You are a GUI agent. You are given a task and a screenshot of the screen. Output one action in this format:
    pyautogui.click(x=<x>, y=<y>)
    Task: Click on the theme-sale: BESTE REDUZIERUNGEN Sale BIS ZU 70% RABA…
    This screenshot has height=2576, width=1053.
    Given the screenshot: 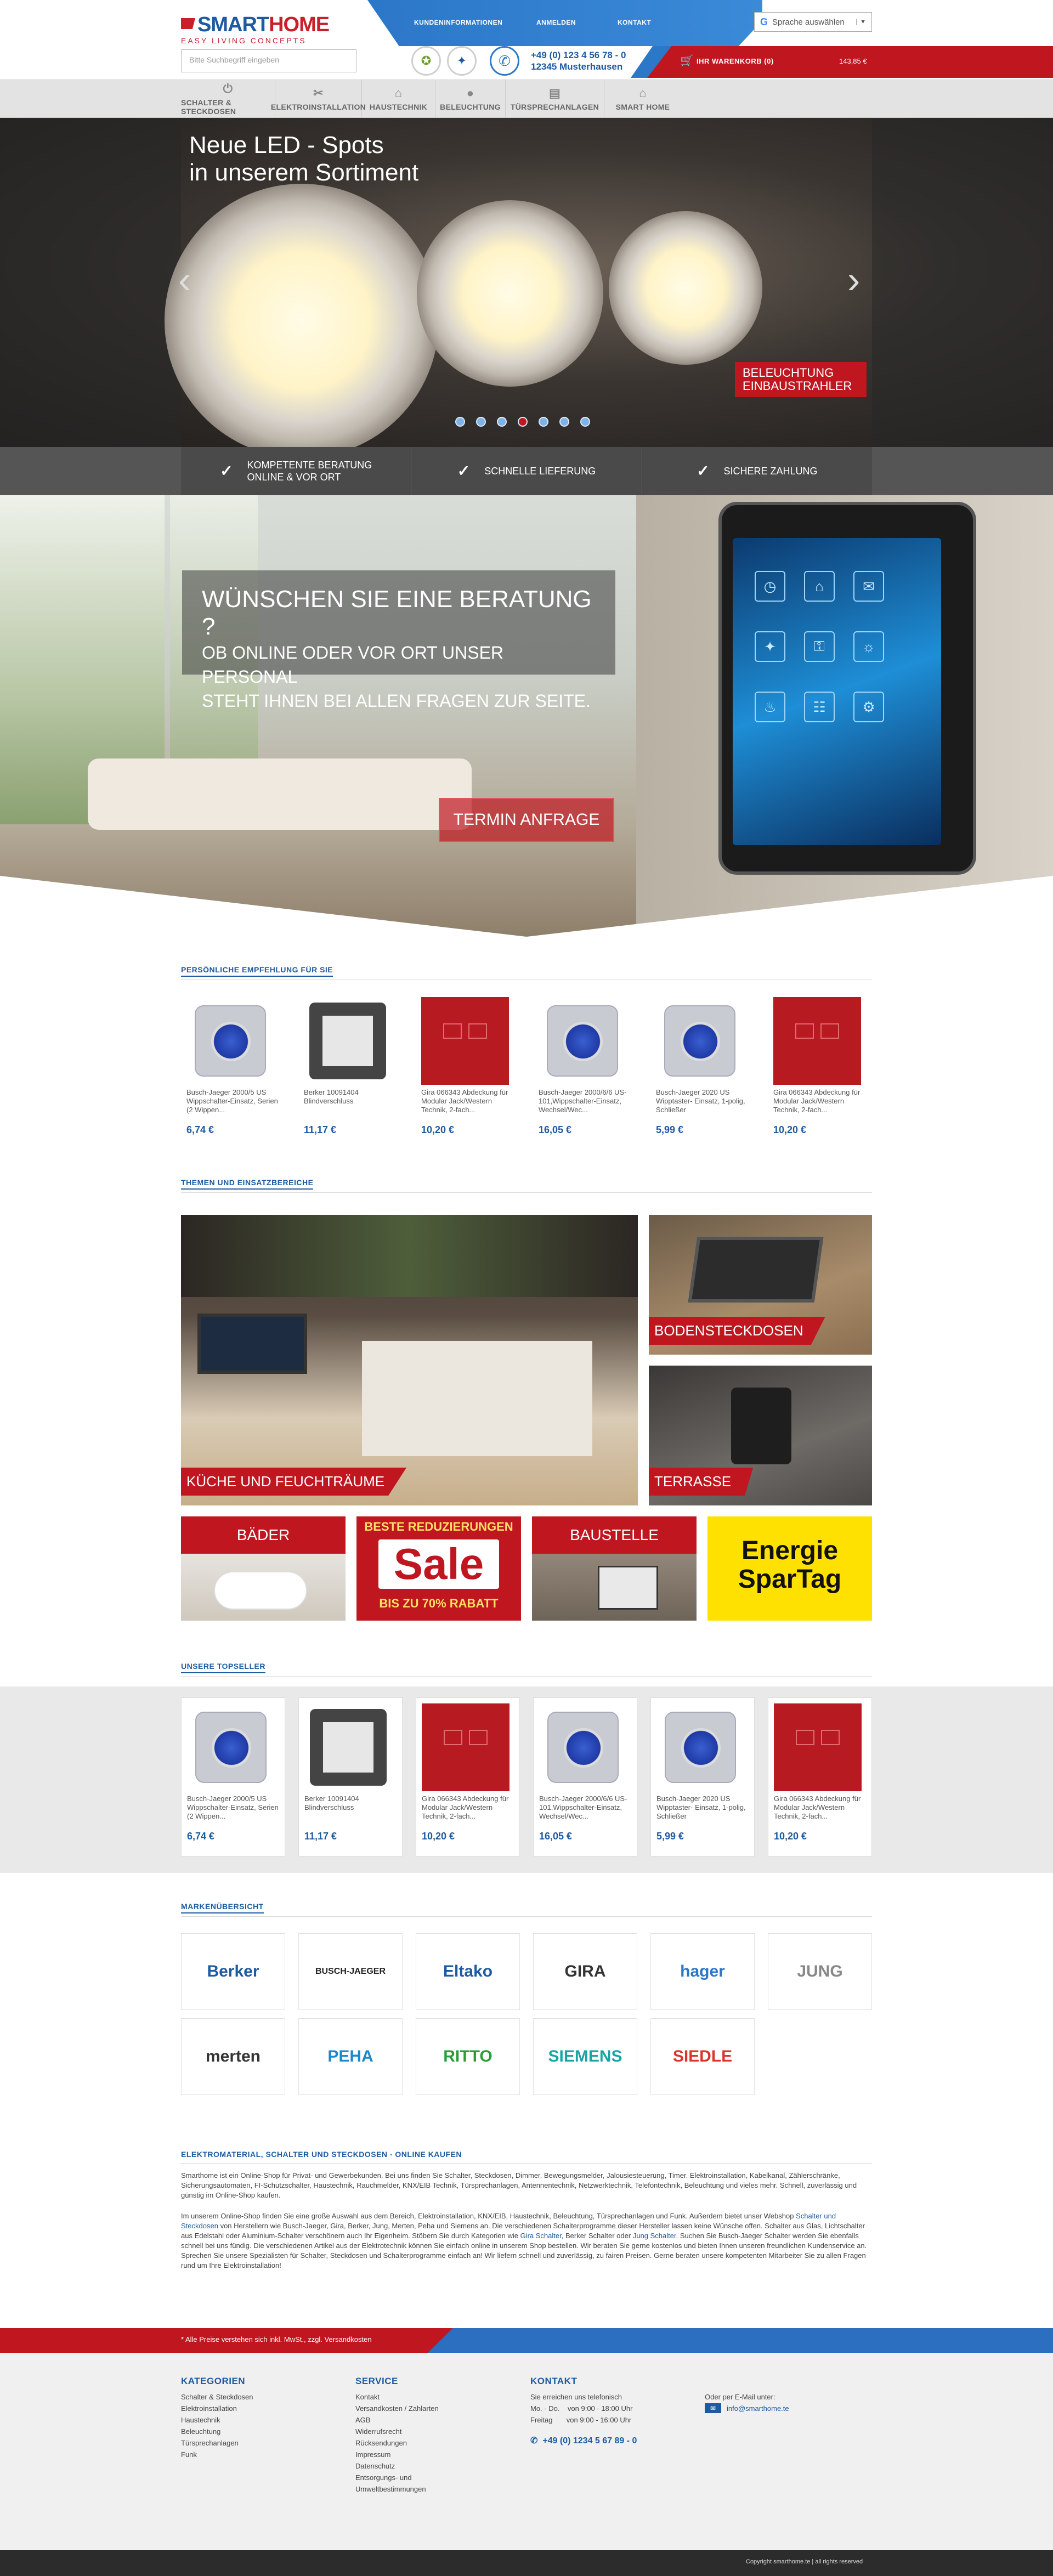 What is the action you would take?
    pyautogui.click(x=439, y=1569)
    